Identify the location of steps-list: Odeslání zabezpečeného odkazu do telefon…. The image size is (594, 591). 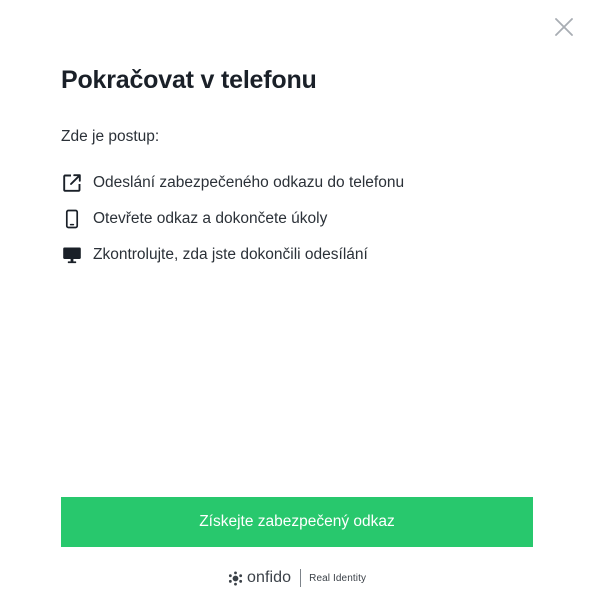
(232, 219).